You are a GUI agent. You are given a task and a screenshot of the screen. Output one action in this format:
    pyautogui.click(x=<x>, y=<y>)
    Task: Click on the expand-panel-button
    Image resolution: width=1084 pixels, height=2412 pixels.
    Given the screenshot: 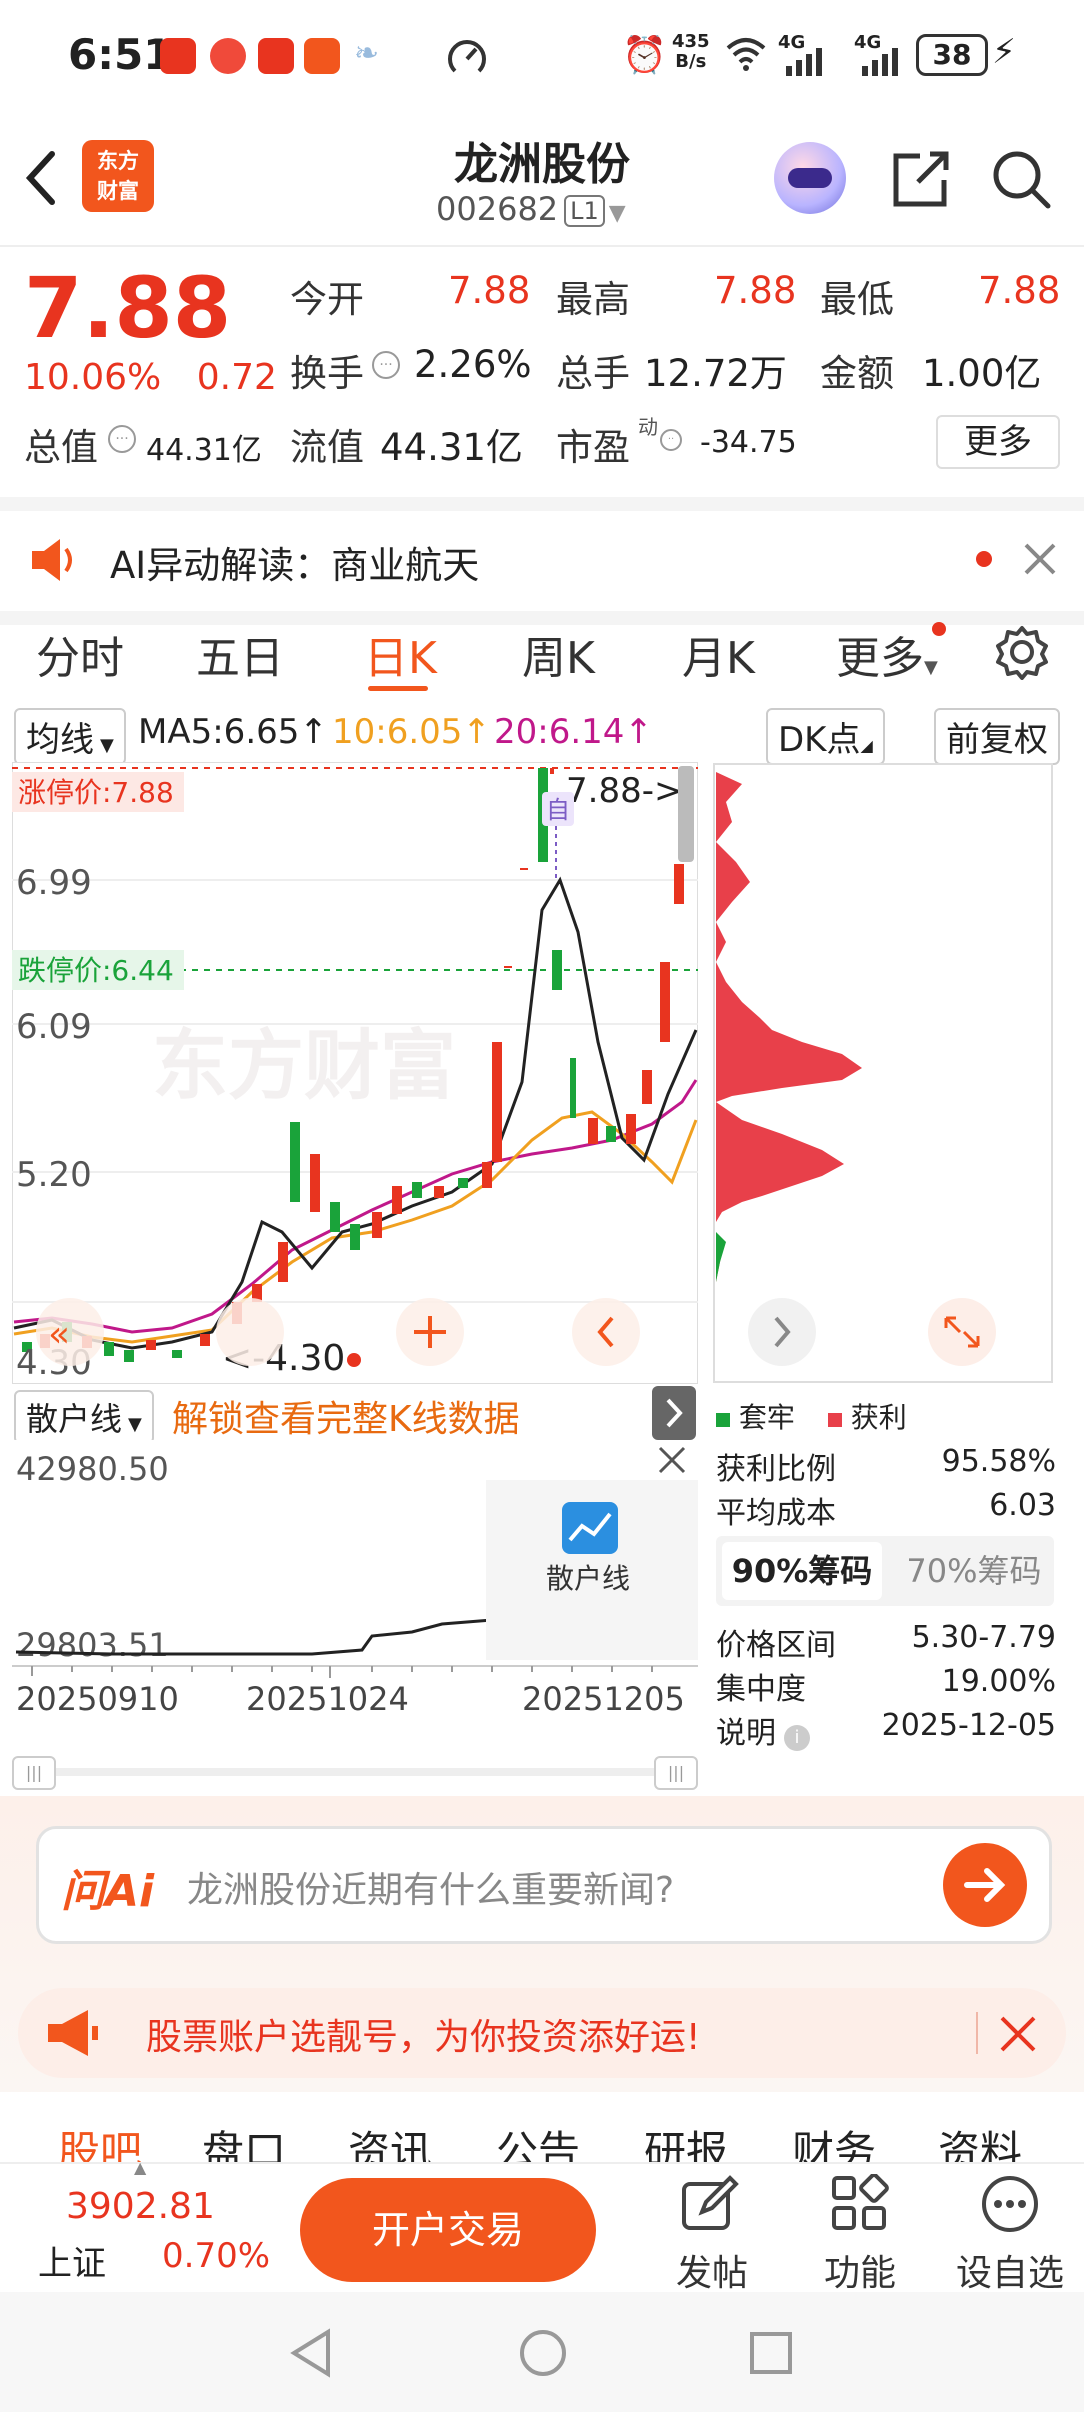 What is the action you would take?
    pyautogui.click(x=674, y=1413)
    